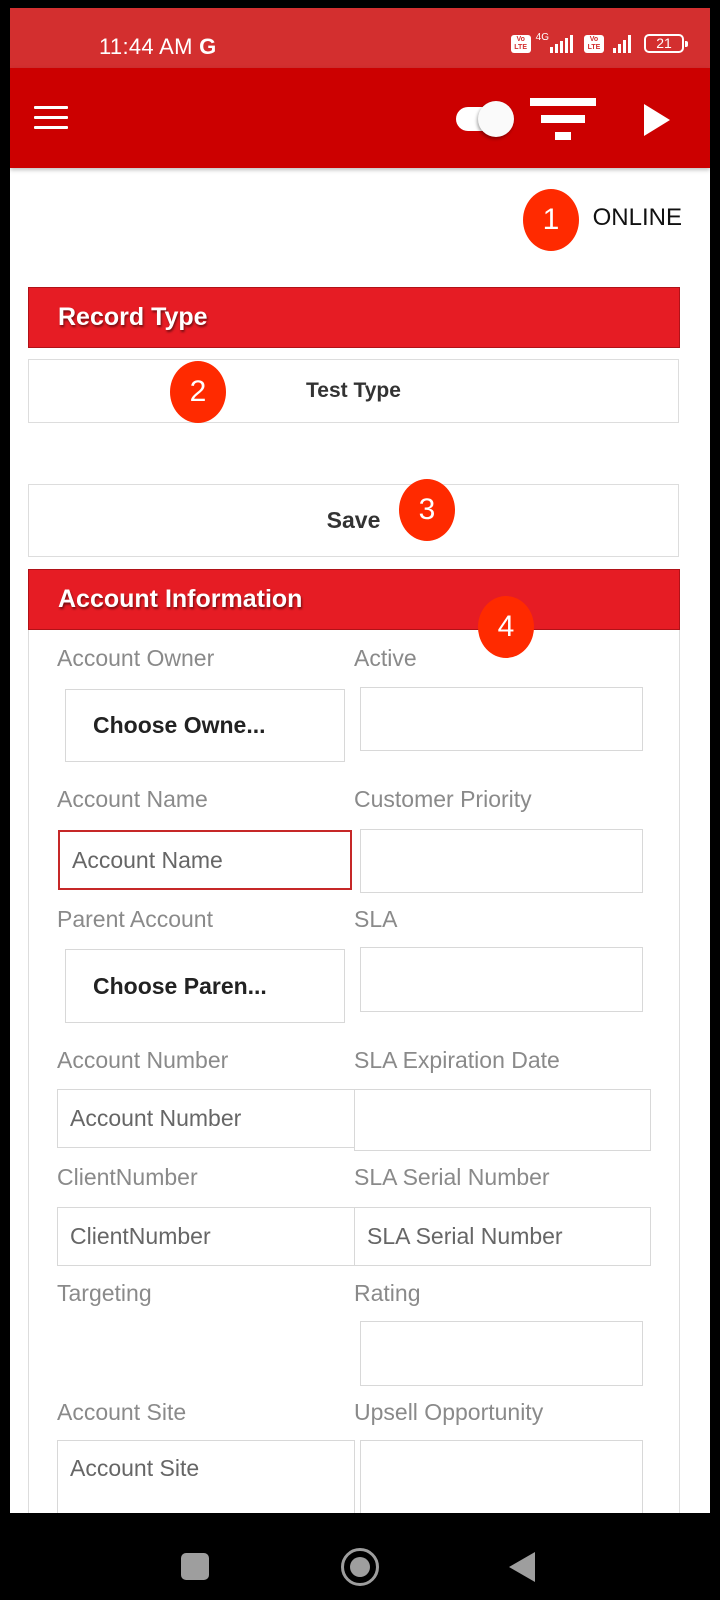 This screenshot has height=1600, width=720. What do you see at coordinates (104, 1293) in the screenshot?
I see `targeting-label: Targeting` at bounding box center [104, 1293].